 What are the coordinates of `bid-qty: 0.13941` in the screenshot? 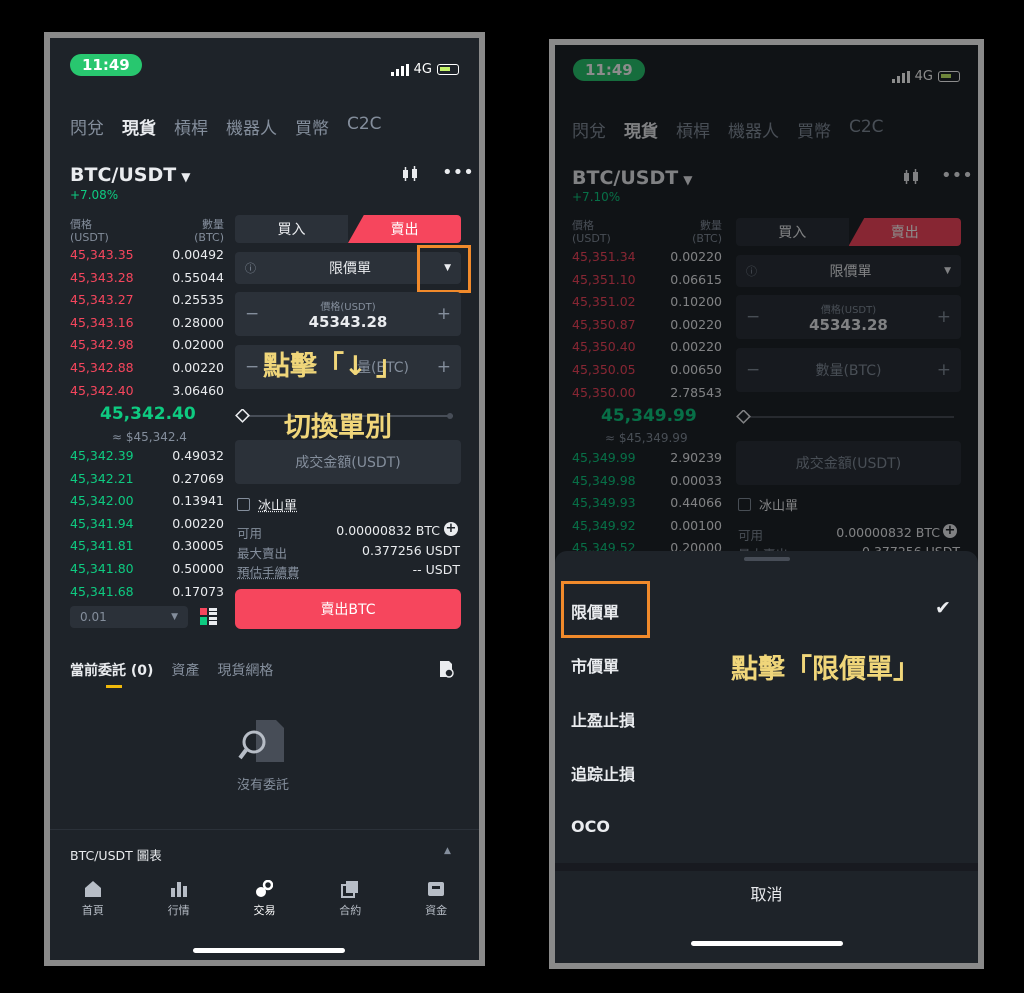 It's located at (198, 501).